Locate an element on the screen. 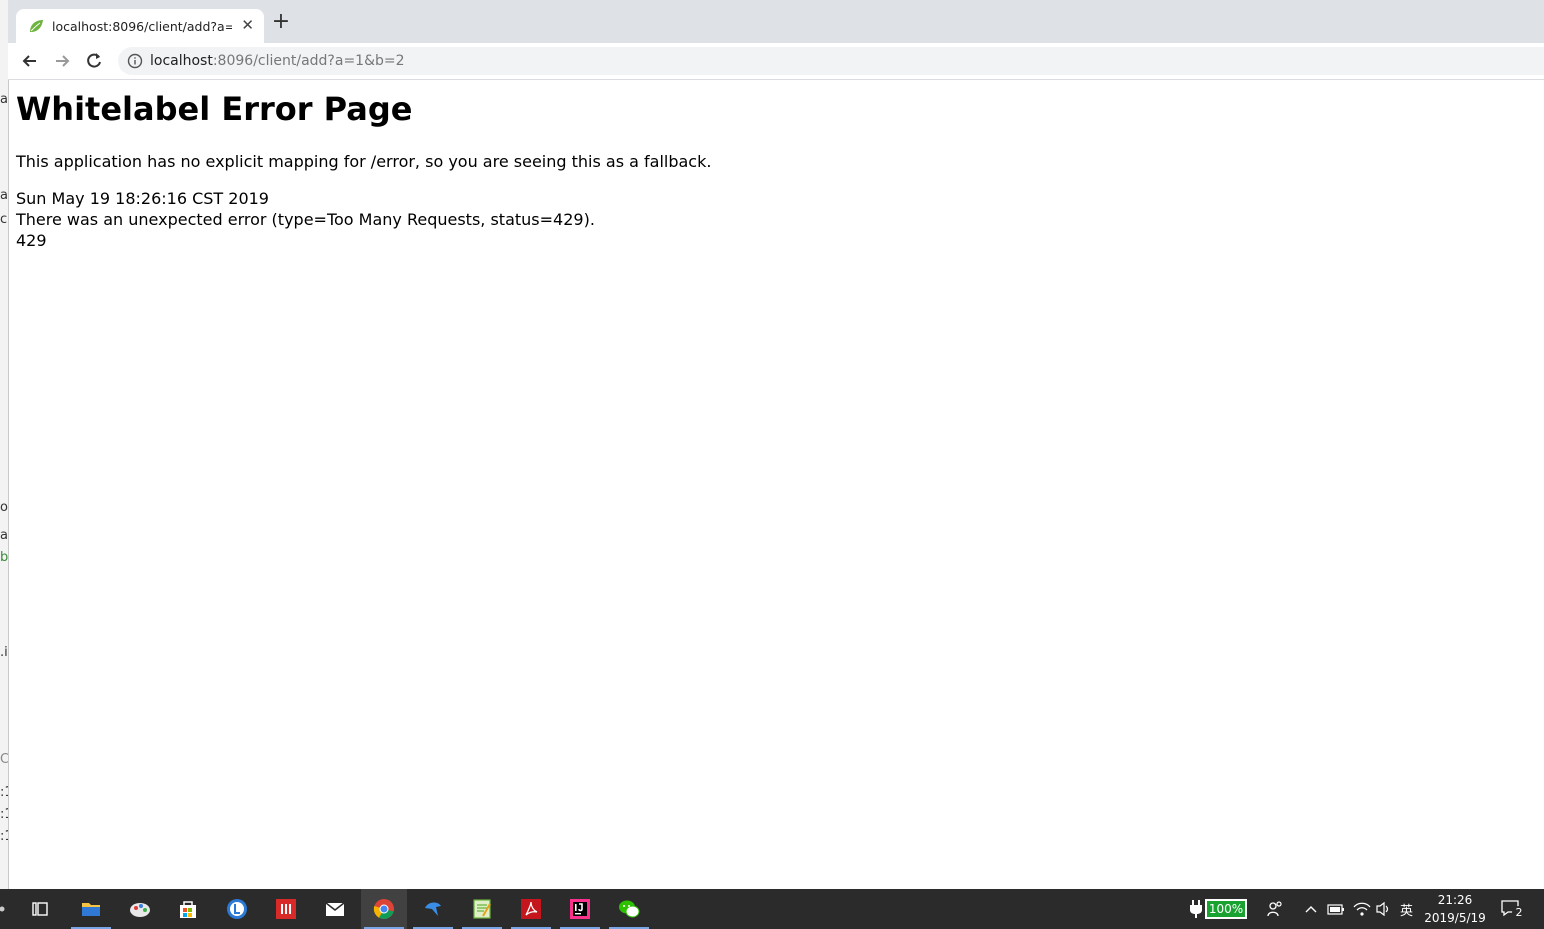 This screenshot has width=1544, height=929. notepad-icon is located at coordinates (482, 909).